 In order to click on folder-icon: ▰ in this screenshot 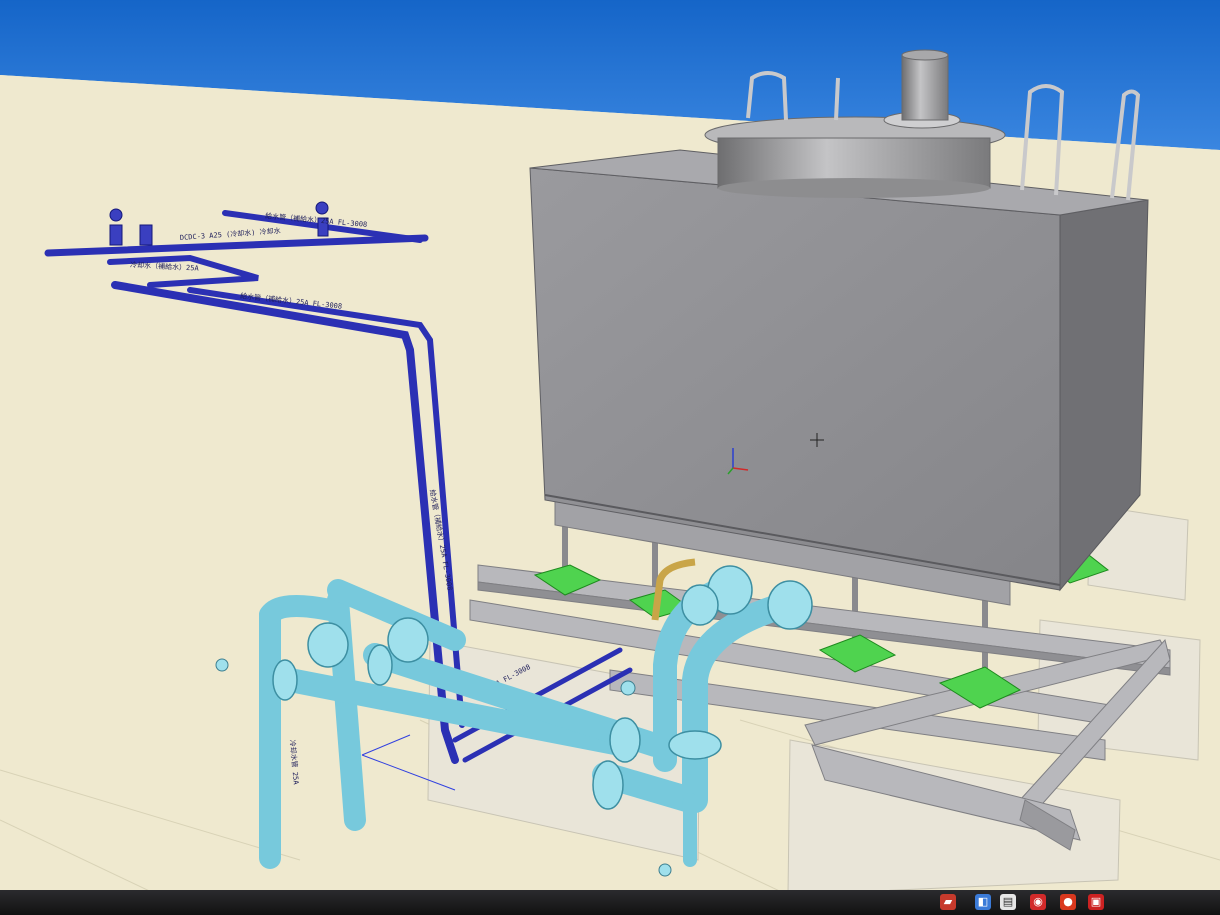, I will do `click(948, 902)`.